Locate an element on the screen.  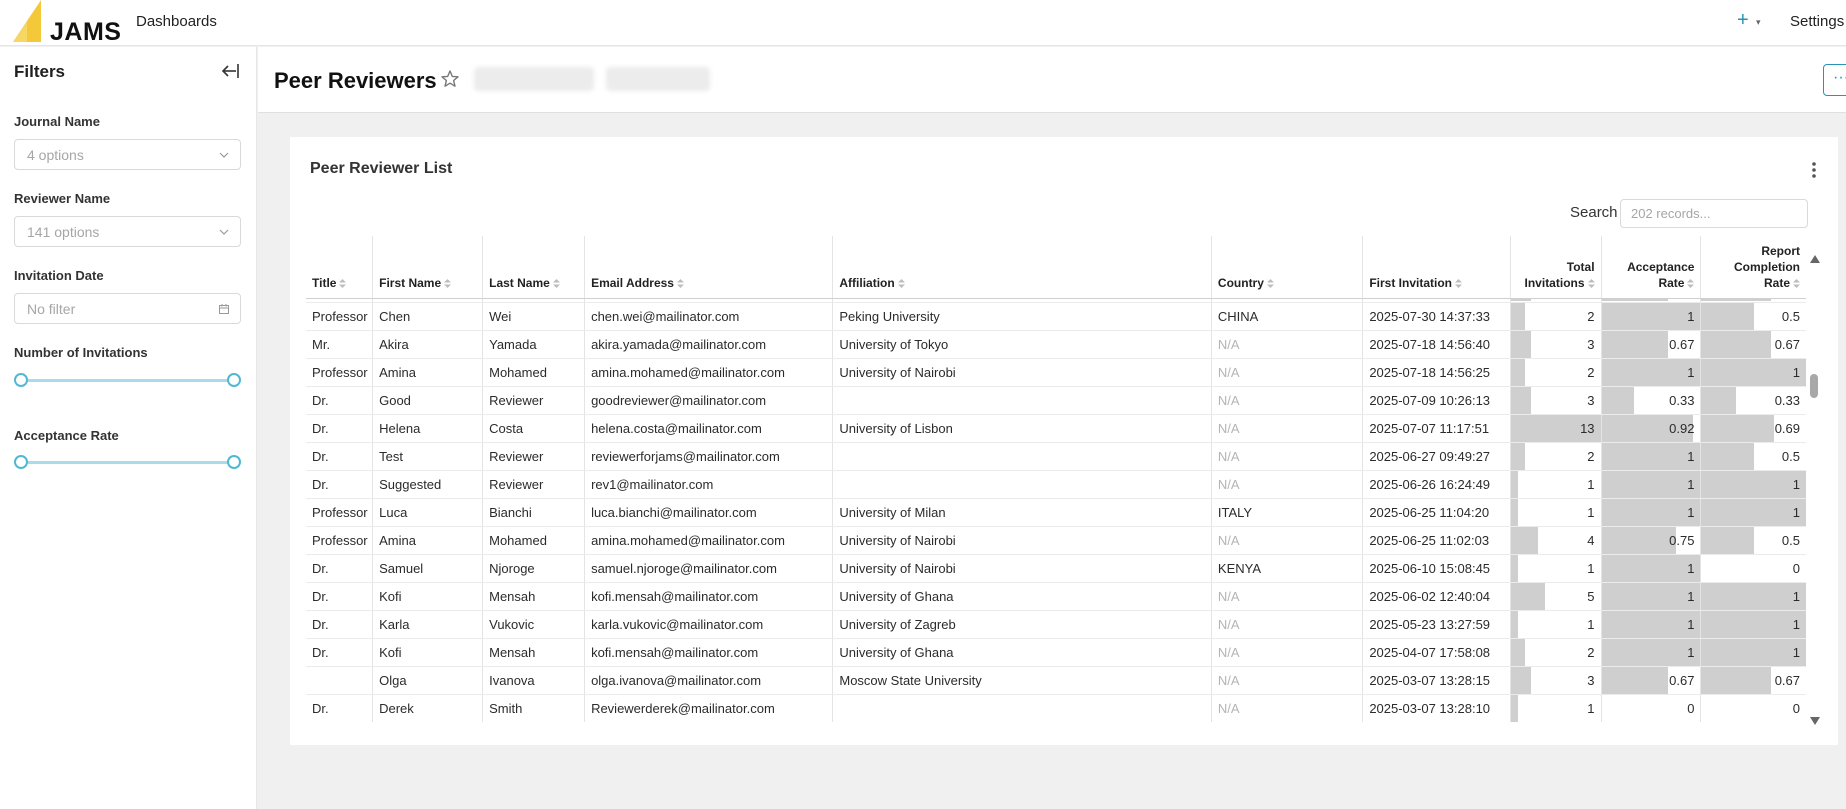
bar-cell: 1 is located at coordinates (1651, 511).